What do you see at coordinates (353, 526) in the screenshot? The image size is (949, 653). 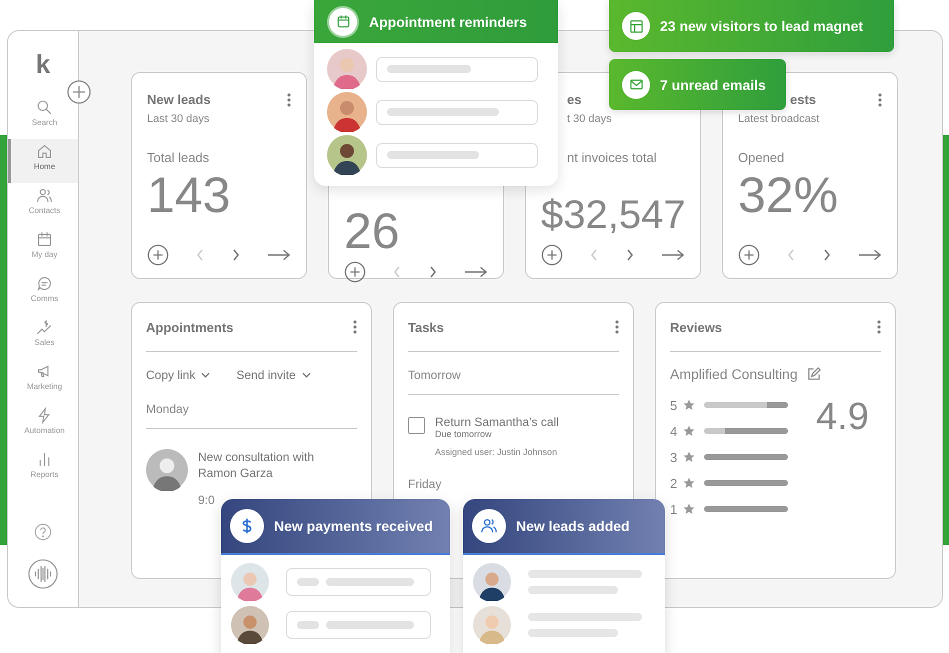 I see `popup-title: New payments received` at bounding box center [353, 526].